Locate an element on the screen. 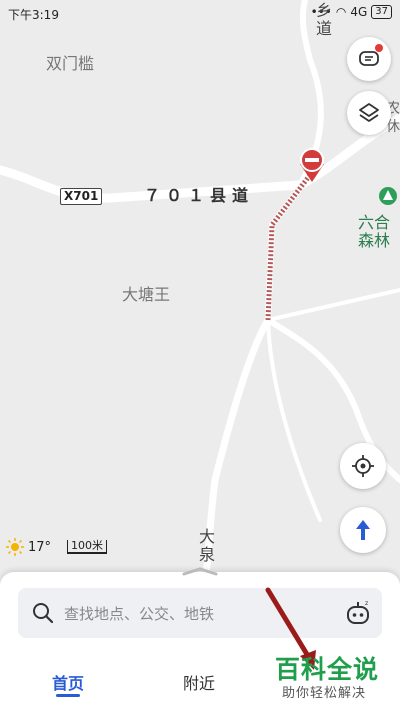  tab-nearby: 附近 is located at coordinates (199, 682).